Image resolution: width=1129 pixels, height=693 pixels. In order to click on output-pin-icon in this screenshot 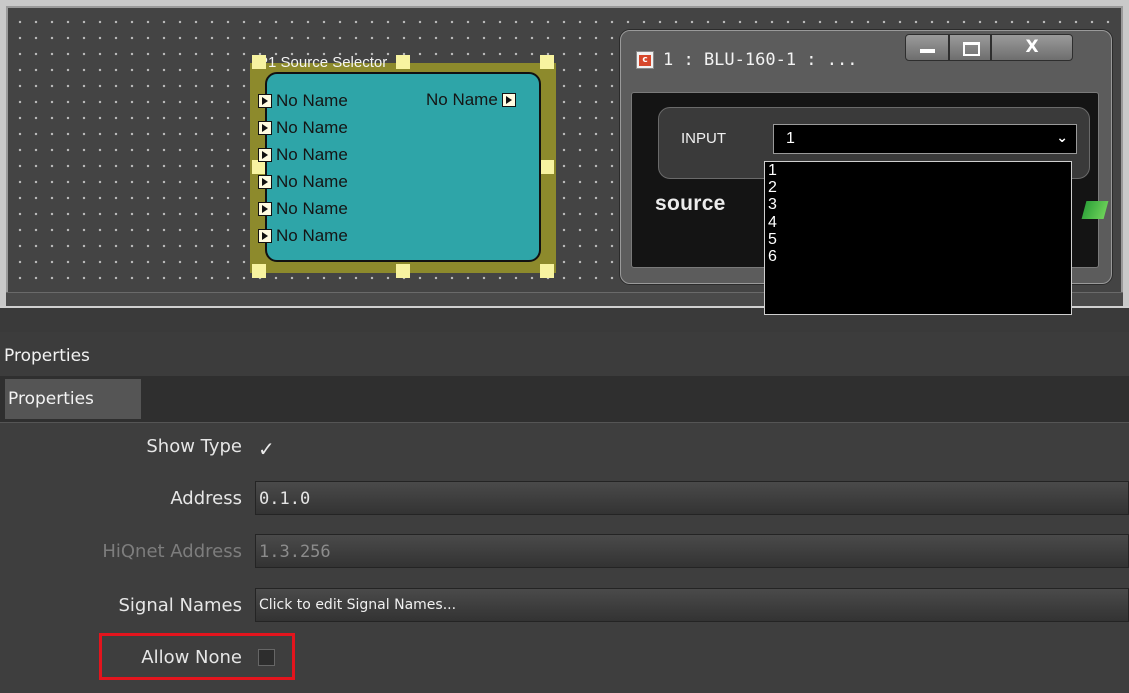, I will do `click(508, 100)`.